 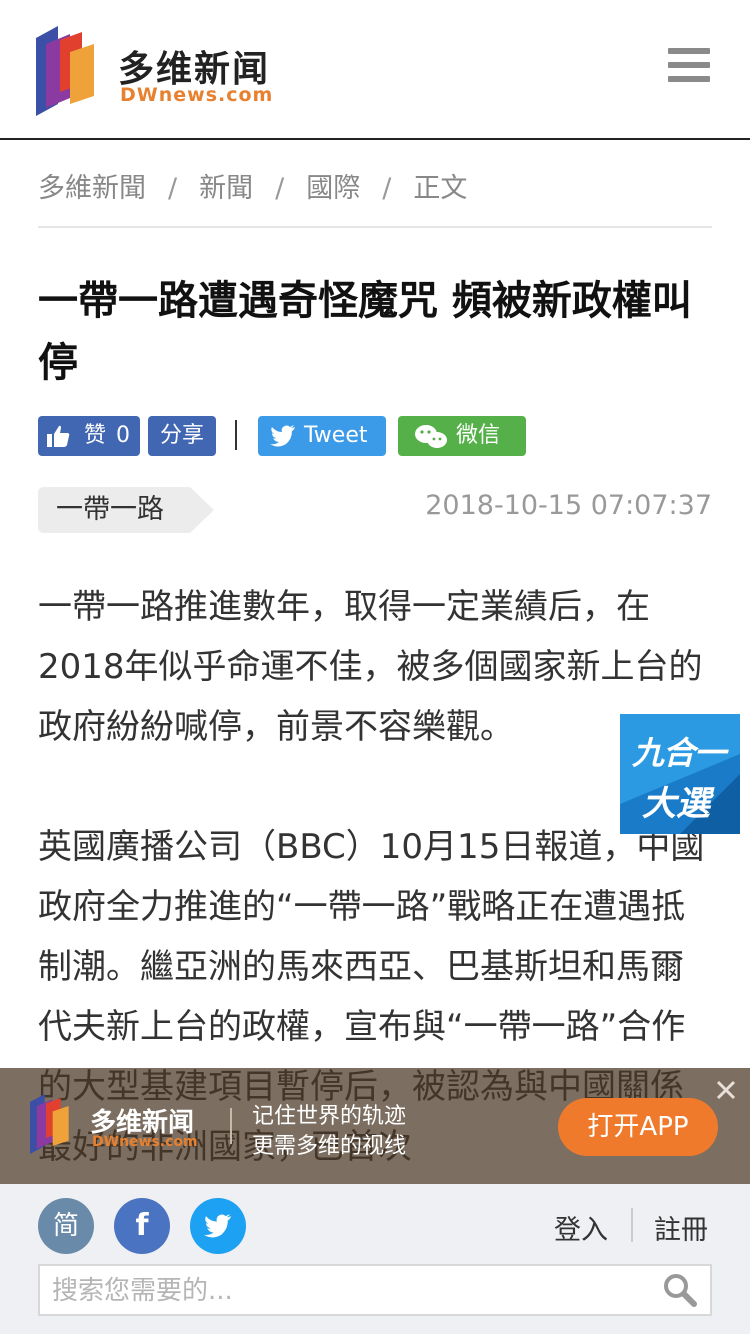 I want to click on open-app-banner: 多维新闻 DWnews.com 记住世界的轨迹 更需多维的视线 打开APP, so click(x=375, y=1126).